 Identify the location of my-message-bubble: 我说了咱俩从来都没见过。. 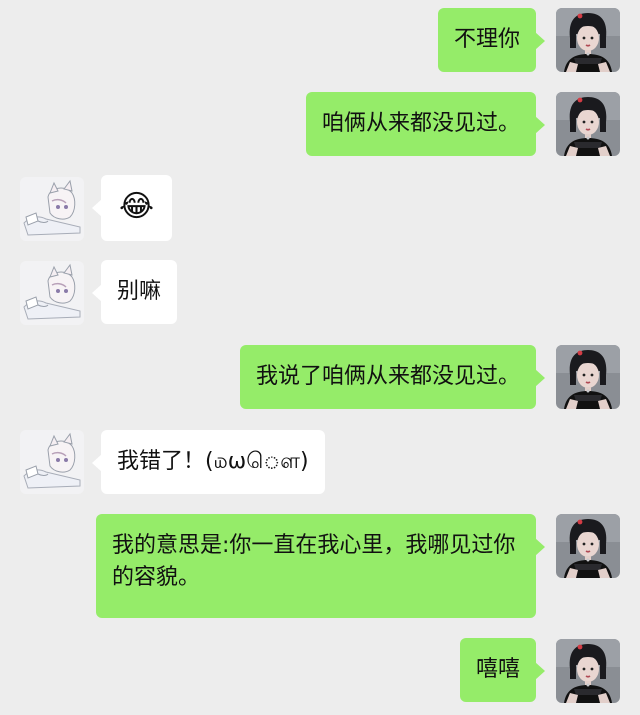
(392, 377).